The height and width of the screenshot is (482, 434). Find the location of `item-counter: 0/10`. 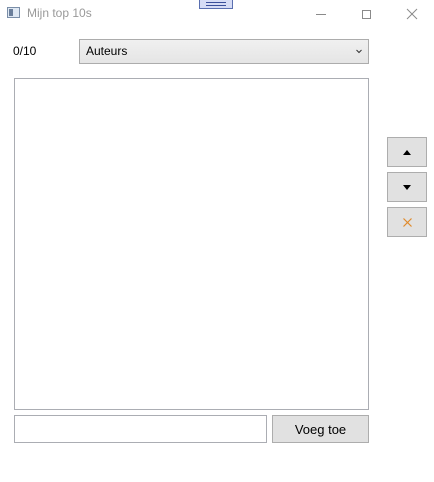

item-counter: 0/10 is located at coordinates (25, 51).